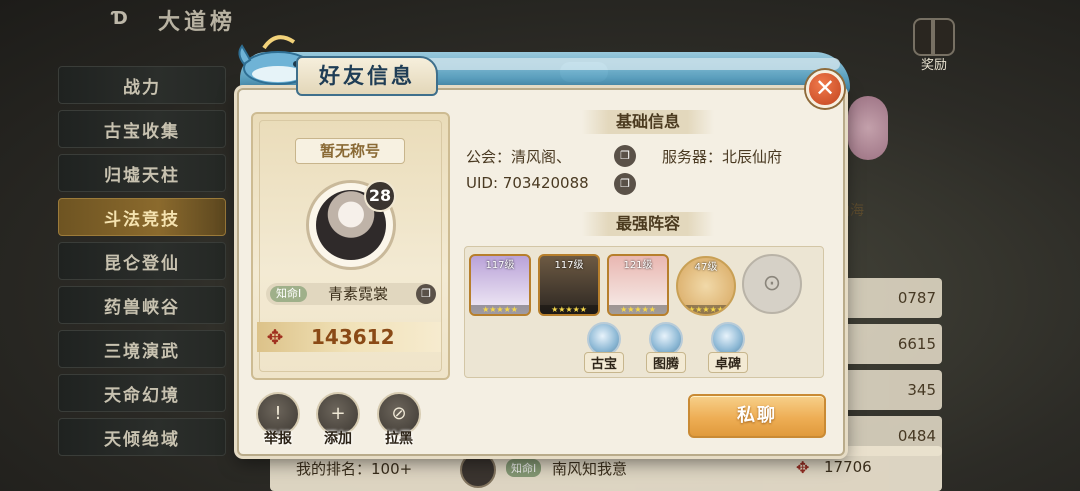  I want to click on private-chat-button: 私聊, so click(757, 416).